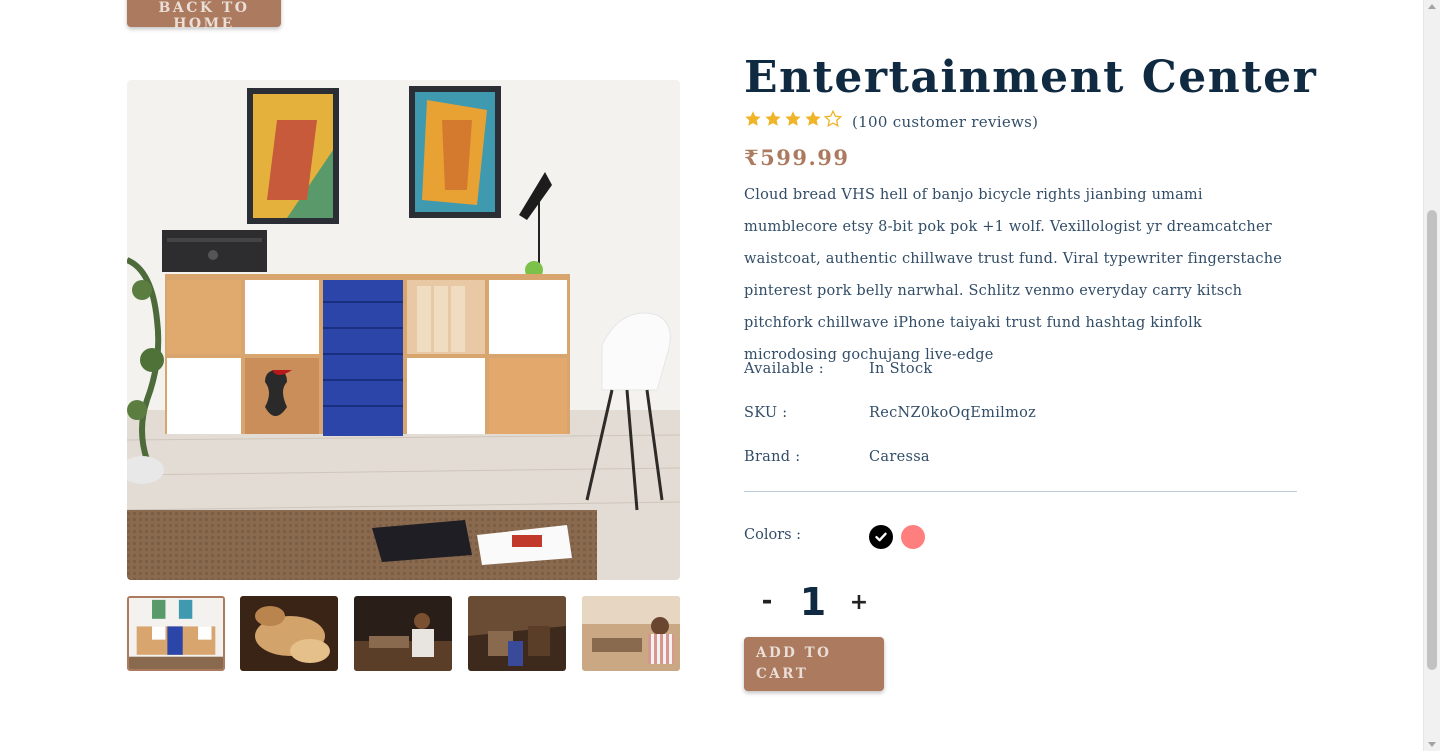  I want to click on color-swatch-pink, so click(913, 537).